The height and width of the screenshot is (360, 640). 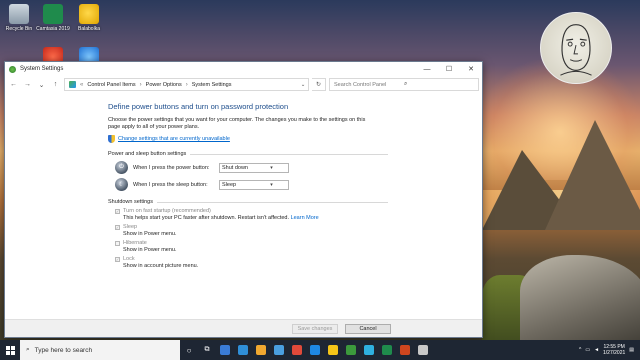 I want to click on desktop-icon-camtasia: Camtasia 2019, so click(x=53, y=18).